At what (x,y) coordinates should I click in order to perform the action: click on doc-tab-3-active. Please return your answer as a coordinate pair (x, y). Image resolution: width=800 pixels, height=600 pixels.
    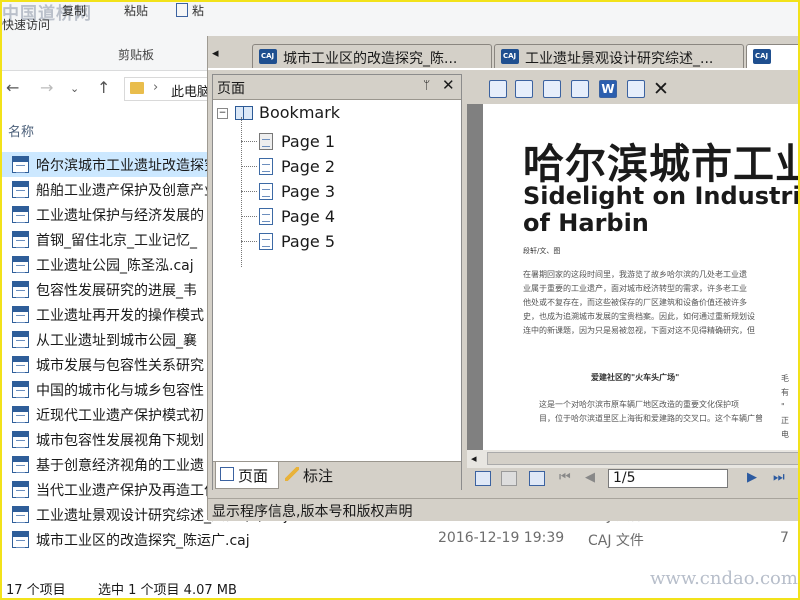
    Looking at the image, I should click on (773, 56).